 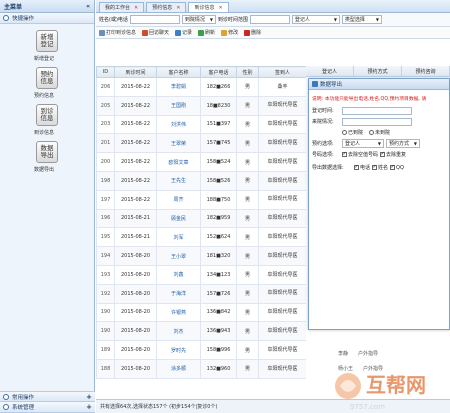 I want to click on quick-action-button: 预约 信息, so click(x=47, y=78).